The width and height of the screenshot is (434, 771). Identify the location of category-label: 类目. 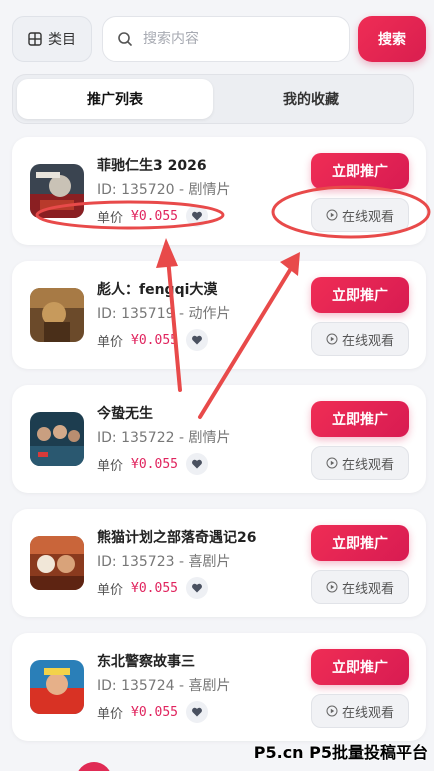
(62, 40).